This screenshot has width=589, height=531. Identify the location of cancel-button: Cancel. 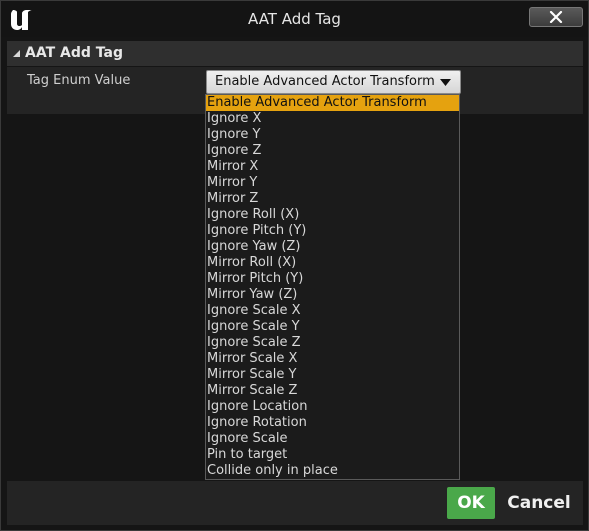
(539, 503).